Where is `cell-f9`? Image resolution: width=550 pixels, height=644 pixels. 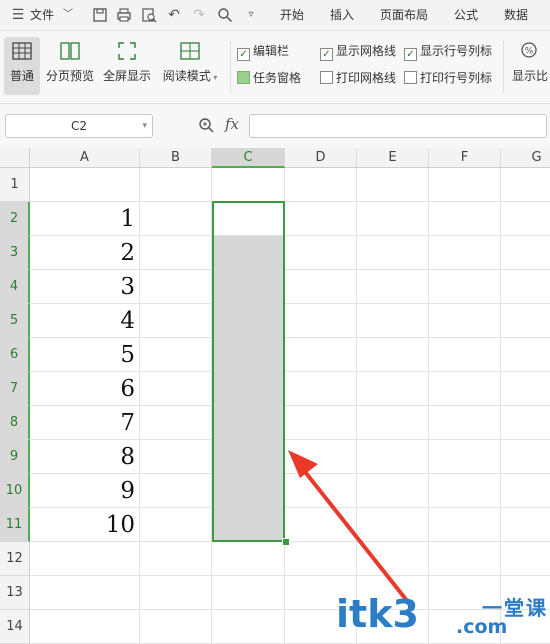 cell-f9 is located at coordinates (465, 457).